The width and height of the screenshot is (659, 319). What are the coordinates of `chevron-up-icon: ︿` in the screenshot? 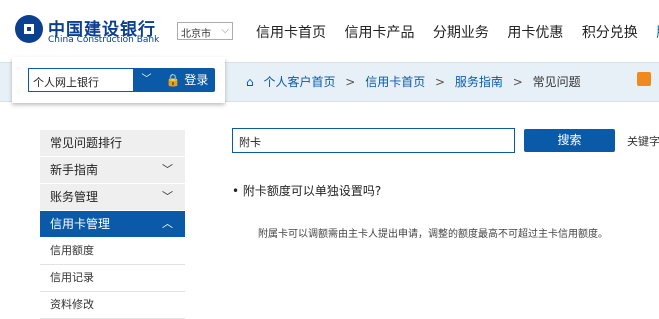 It's located at (167, 223).